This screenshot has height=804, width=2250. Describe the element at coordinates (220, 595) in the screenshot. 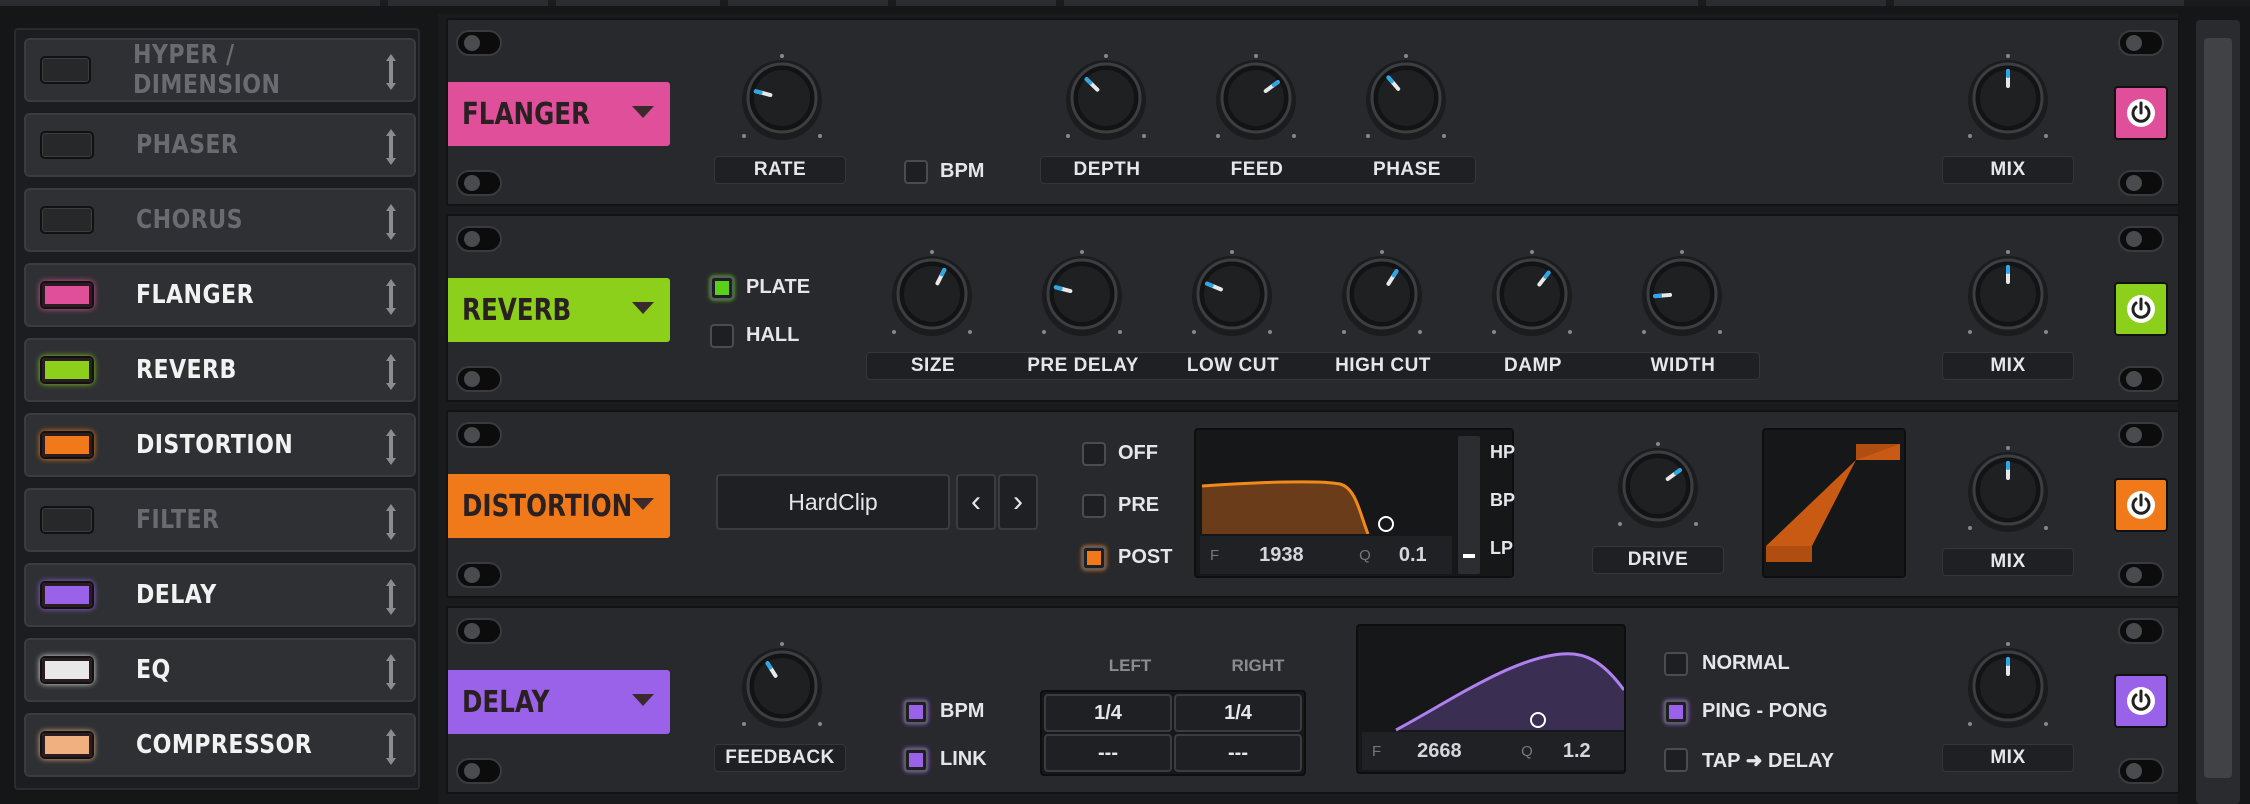

I see `sidebar-item-delay: DELAY` at that location.